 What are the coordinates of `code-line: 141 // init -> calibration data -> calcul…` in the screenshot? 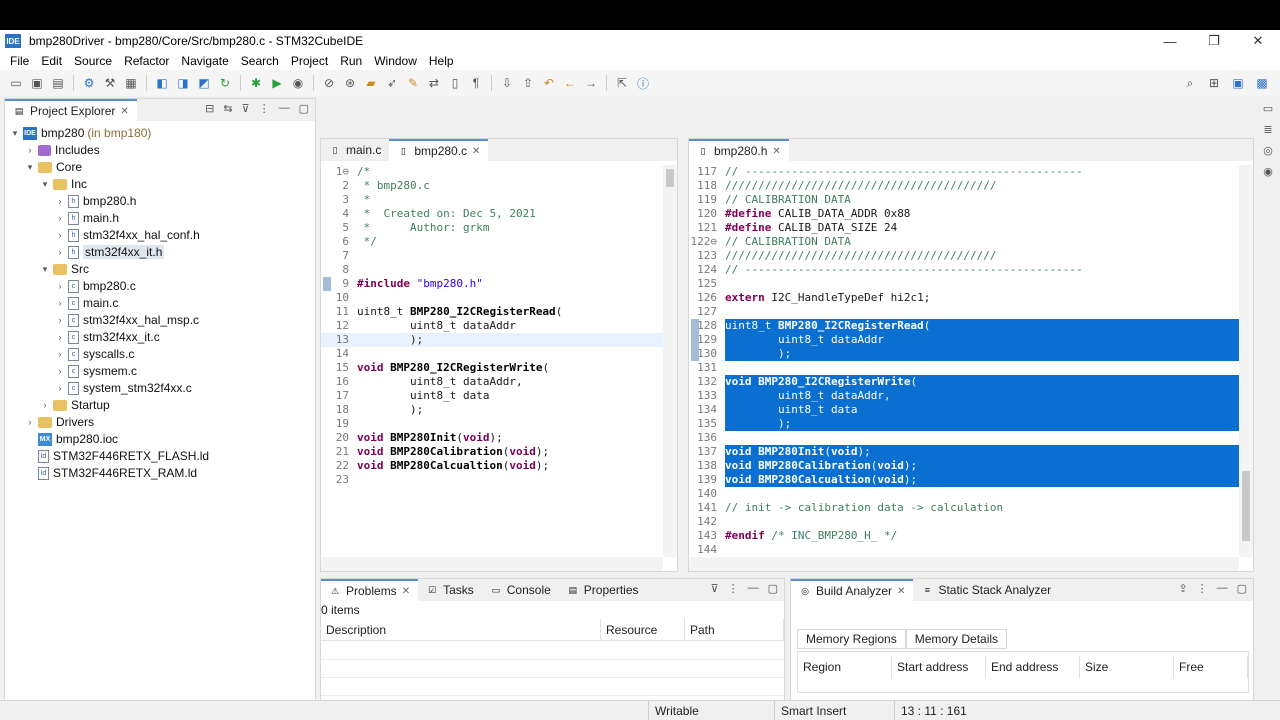 It's located at (964, 508).